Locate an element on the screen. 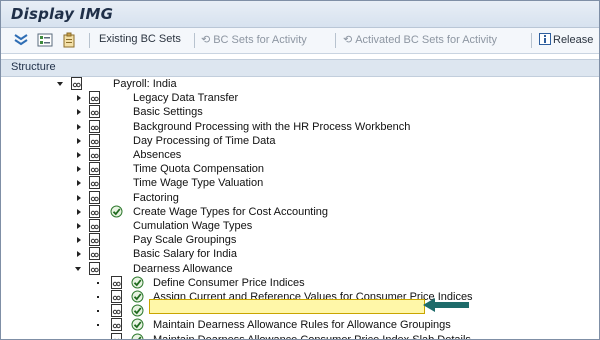  tree-node: Create Wage Types for Cost Accounting is located at coordinates (300, 212).